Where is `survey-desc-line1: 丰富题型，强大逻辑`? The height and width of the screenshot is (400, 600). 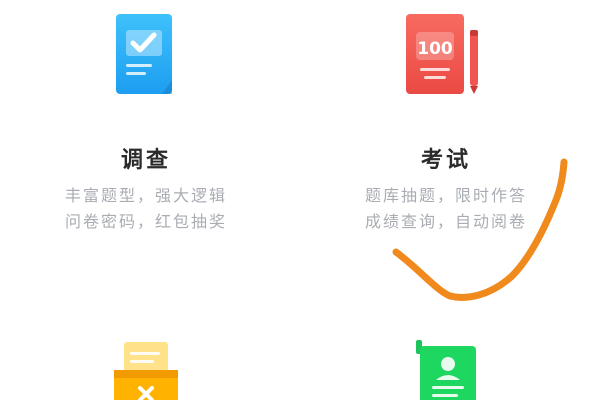 survey-desc-line1: 丰富题型，强大逻辑 is located at coordinates (145, 195).